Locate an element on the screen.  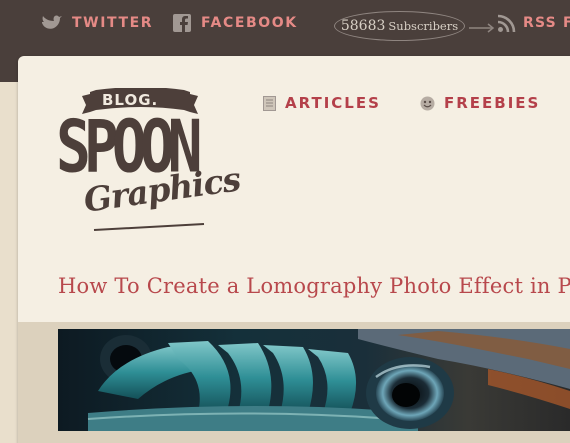
subscriber-count-badge: 58683 Subscribers is located at coordinates (399, 26).